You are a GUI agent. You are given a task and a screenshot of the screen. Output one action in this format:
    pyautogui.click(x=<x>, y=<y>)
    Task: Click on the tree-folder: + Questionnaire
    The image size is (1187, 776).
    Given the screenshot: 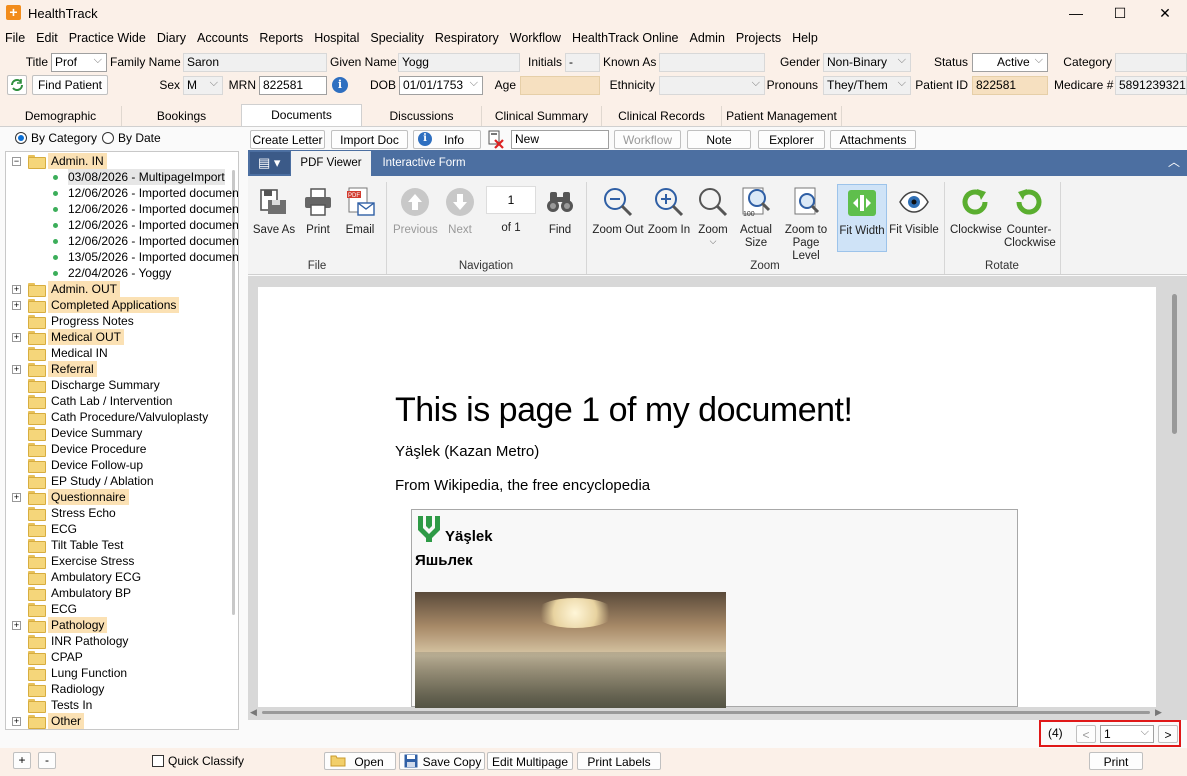 What is the action you would take?
    pyautogui.click(x=119, y=497)
    